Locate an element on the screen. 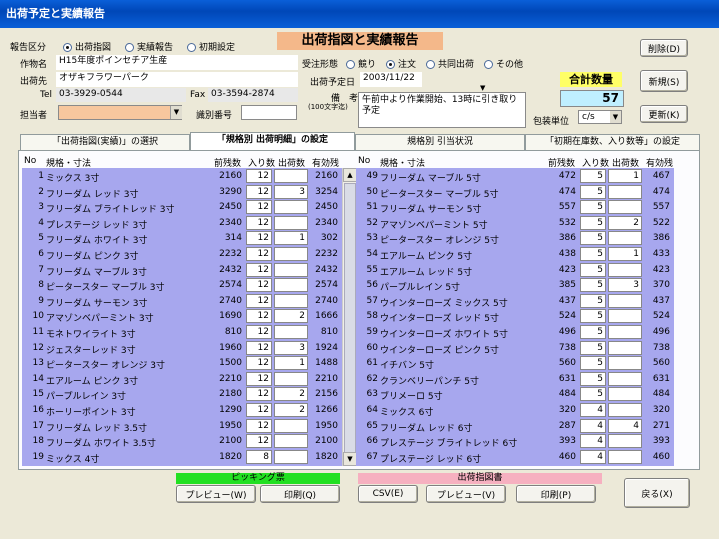  prev-remaining: 3290 is located at coordinates (230, 191).